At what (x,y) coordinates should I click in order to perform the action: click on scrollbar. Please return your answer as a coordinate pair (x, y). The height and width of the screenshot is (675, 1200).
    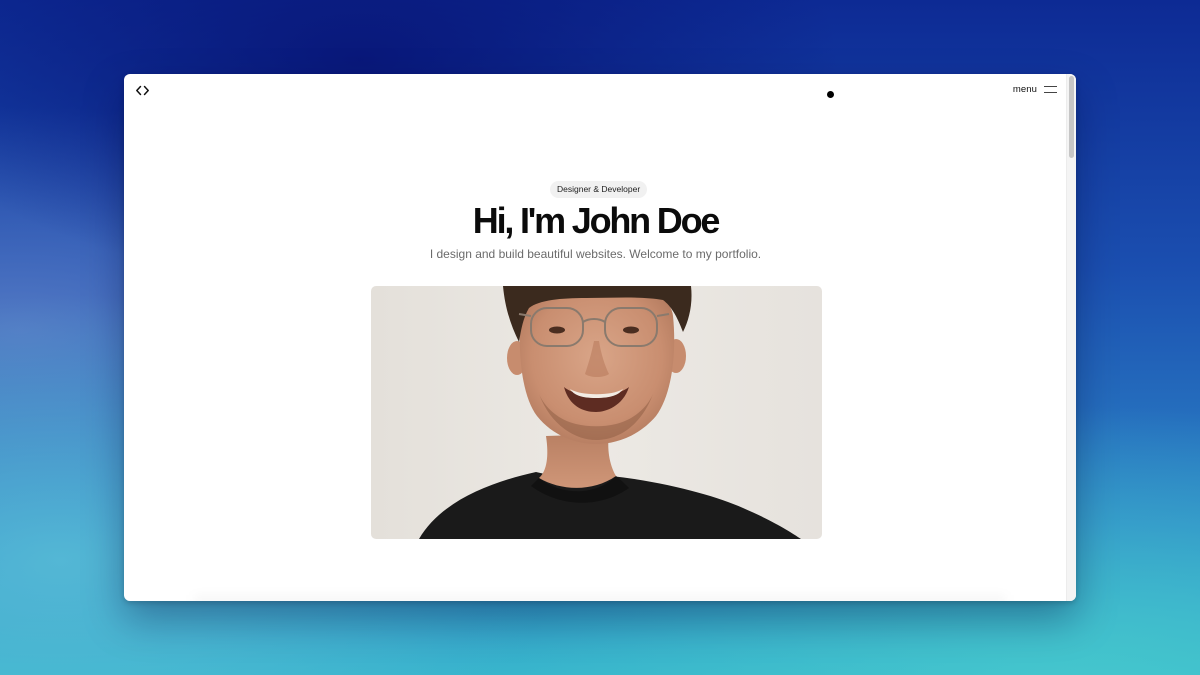
    Looking at the image, I should click on (1071, 337).